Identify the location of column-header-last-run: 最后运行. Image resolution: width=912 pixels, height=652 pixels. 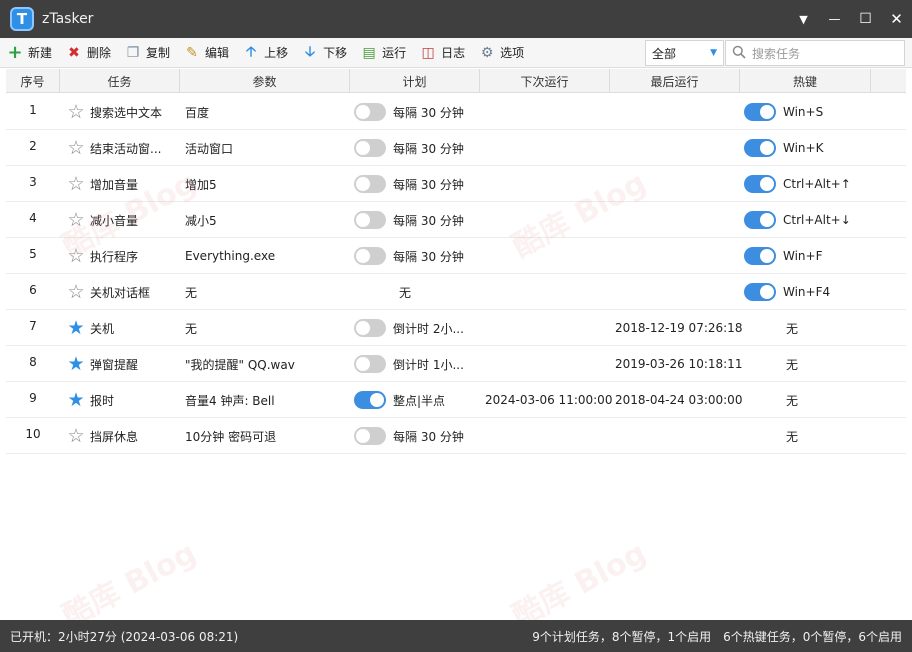
(675, 81).